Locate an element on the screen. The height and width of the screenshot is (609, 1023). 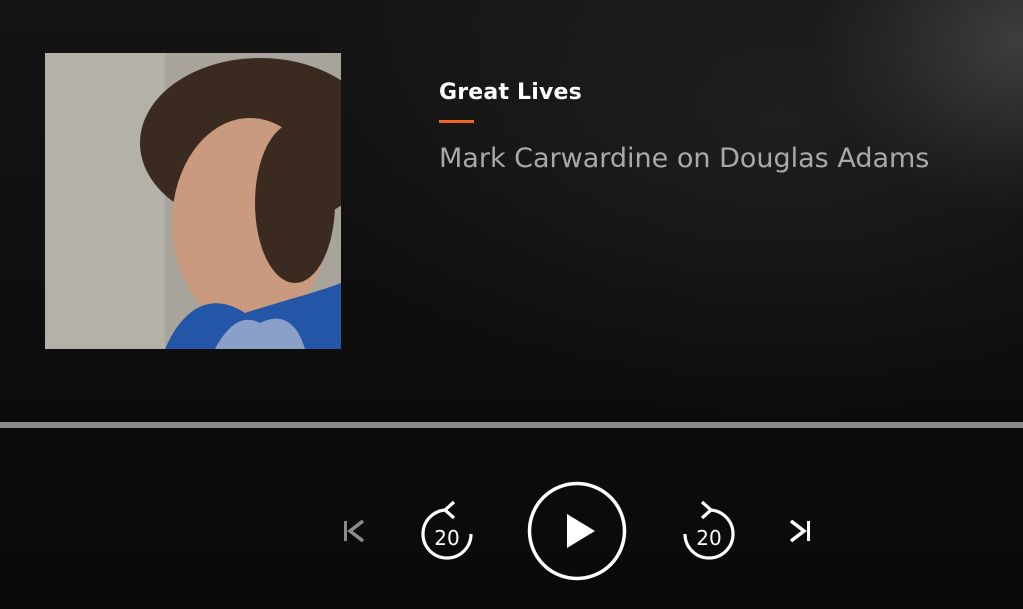
skip-previous-icon is located at coordinates (354, 531).